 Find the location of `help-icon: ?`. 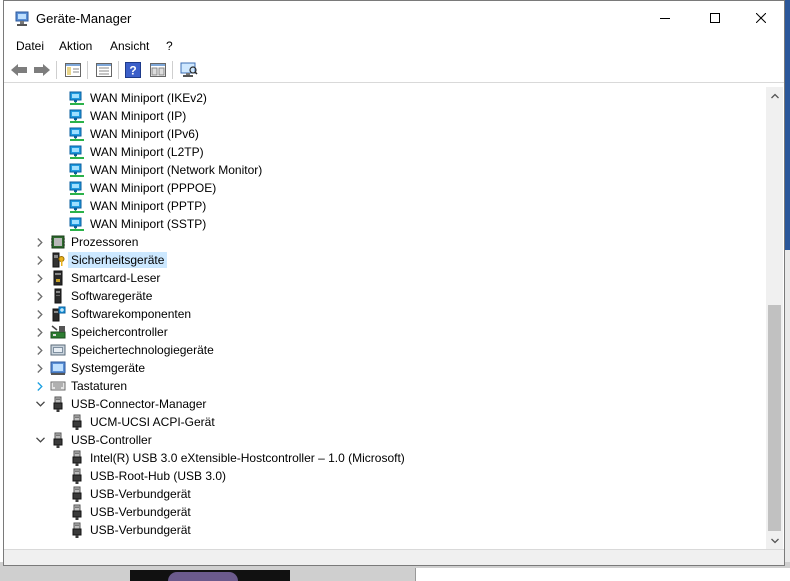

help-icon: ? is located at coordinates (133, 70).